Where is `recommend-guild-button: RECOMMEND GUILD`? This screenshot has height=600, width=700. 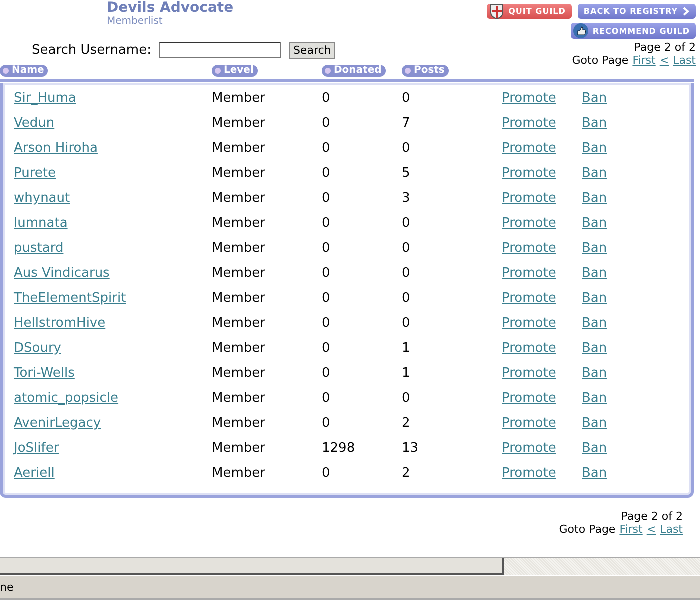 recommend-guild-button: RECOMMEND GUILD is located at coordinates (633, 31).